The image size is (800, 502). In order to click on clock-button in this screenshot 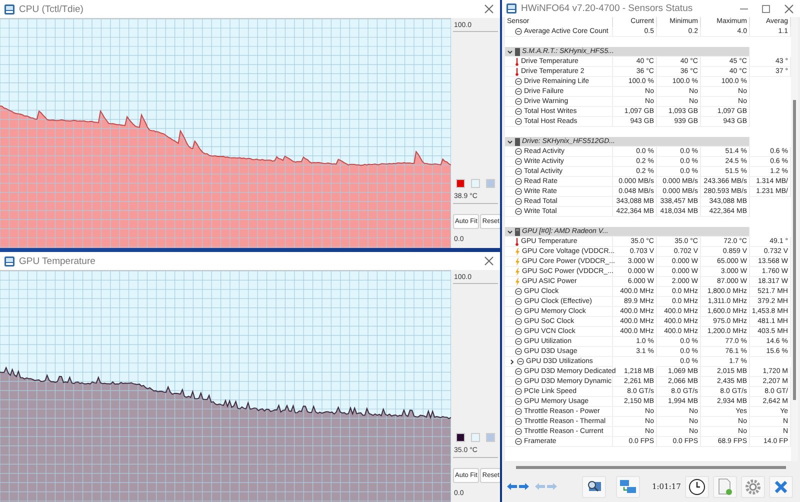, I will do `click(696, 487)`.